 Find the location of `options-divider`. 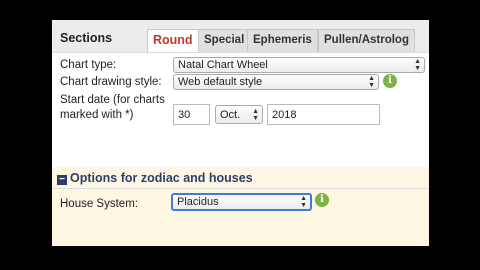

options-divider is located at coordinates (240, 188).